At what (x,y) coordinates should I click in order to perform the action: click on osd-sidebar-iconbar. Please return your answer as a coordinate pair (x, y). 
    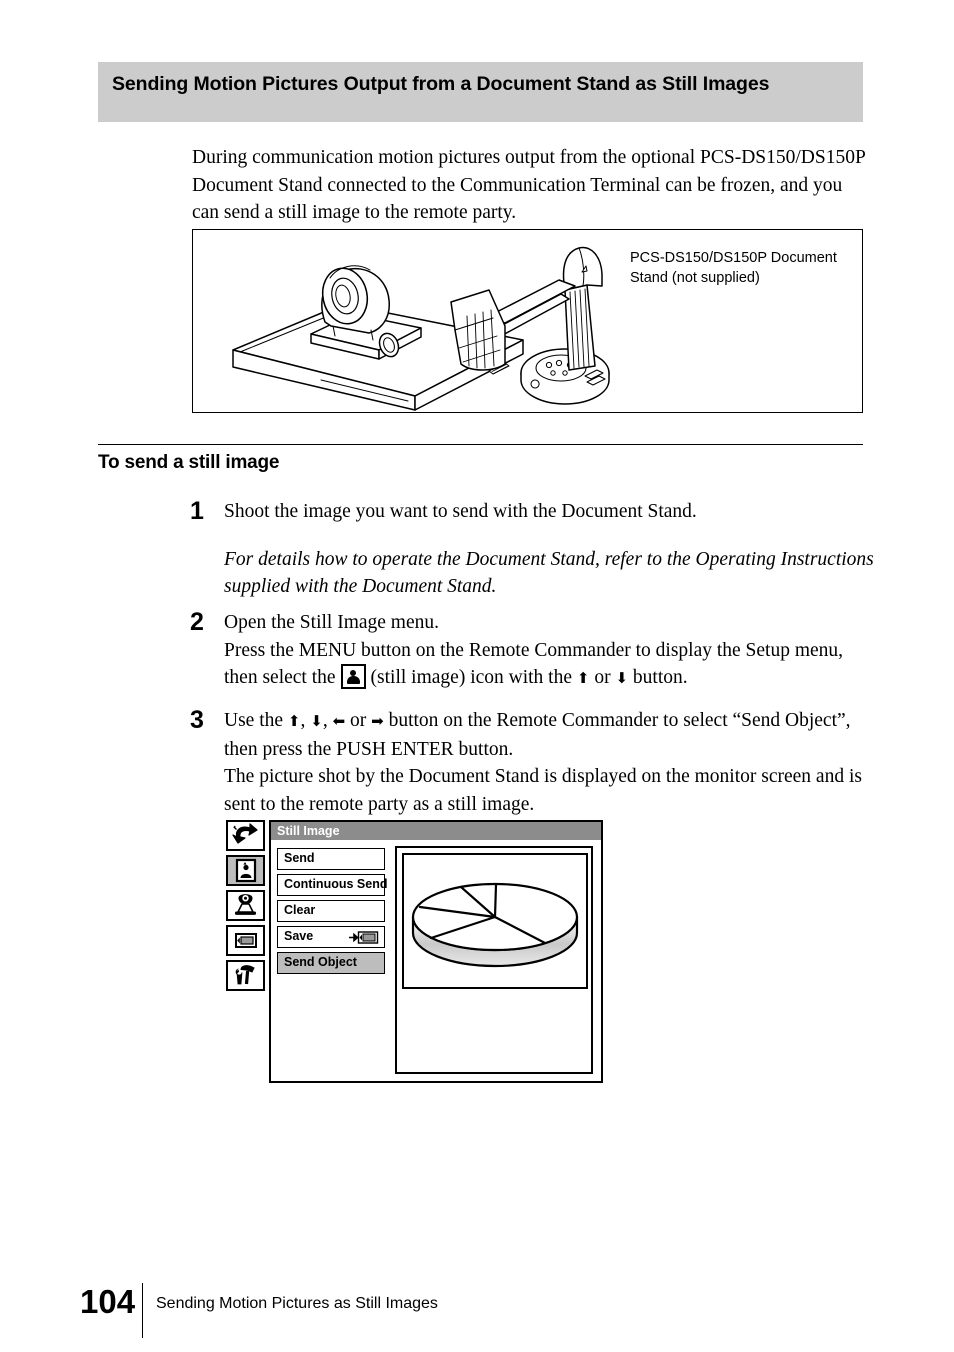
    Looking at the image, I should click on (245, 907).